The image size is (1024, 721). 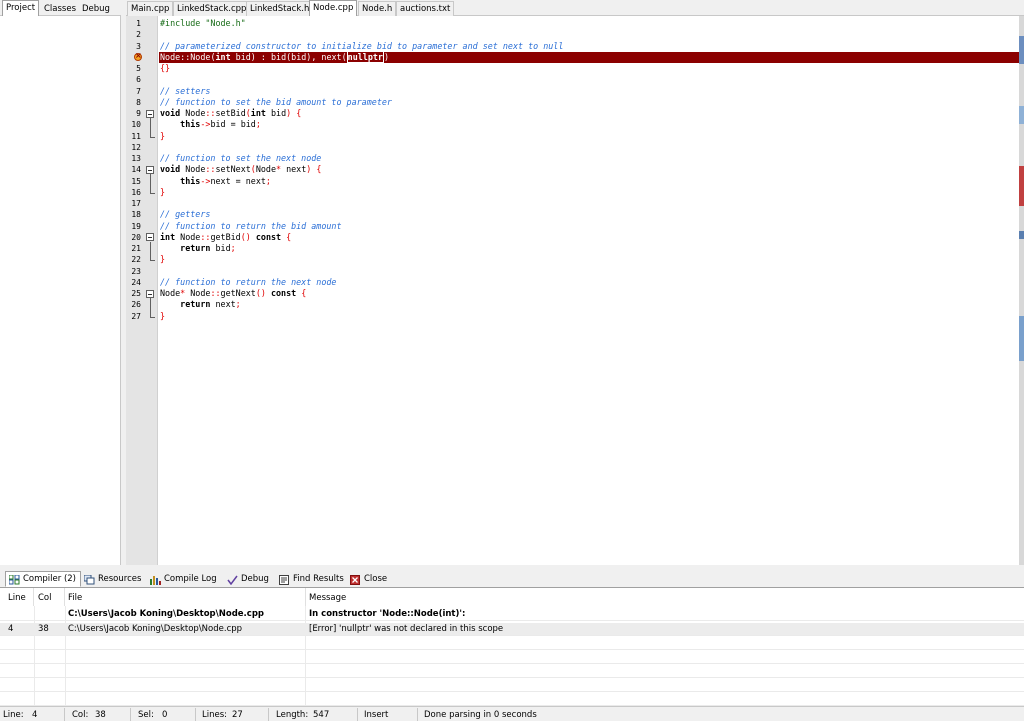 What do you see at coordinates (589, 91) in the screenshot?
I see `code-line: // setters` at bounding box center [589, 91].